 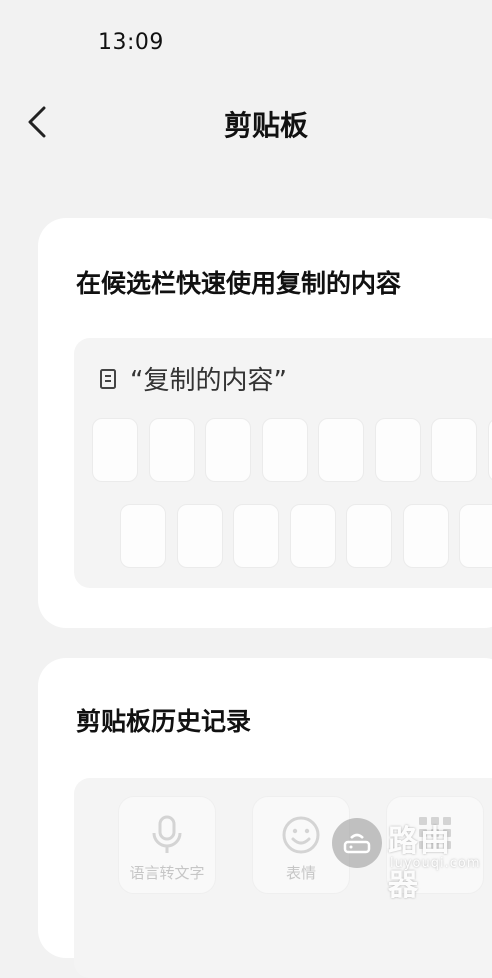 What do you see at coordinates (301, 835) in the screenshot?
I see `smiley-icon` at bounding box center [301, 835].